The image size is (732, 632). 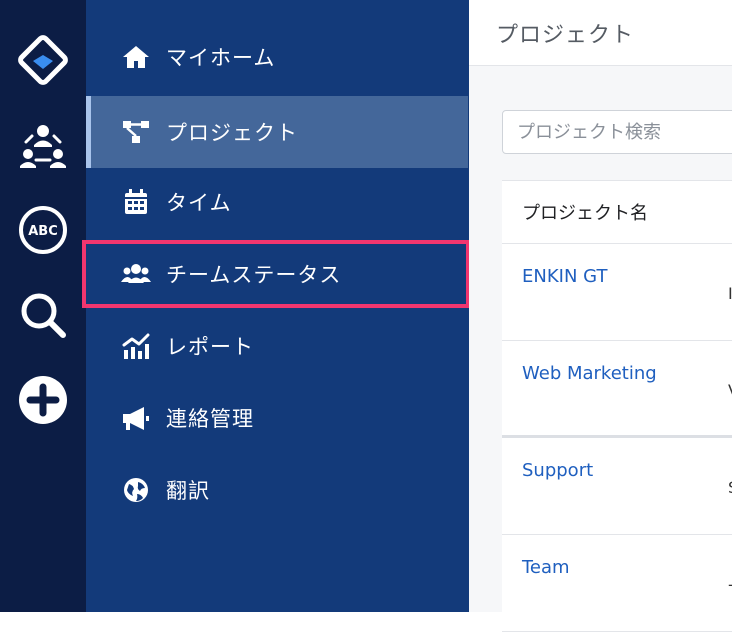 I want to click on sidebar-item-label: 連絡管理, so click(x=210, y=419).